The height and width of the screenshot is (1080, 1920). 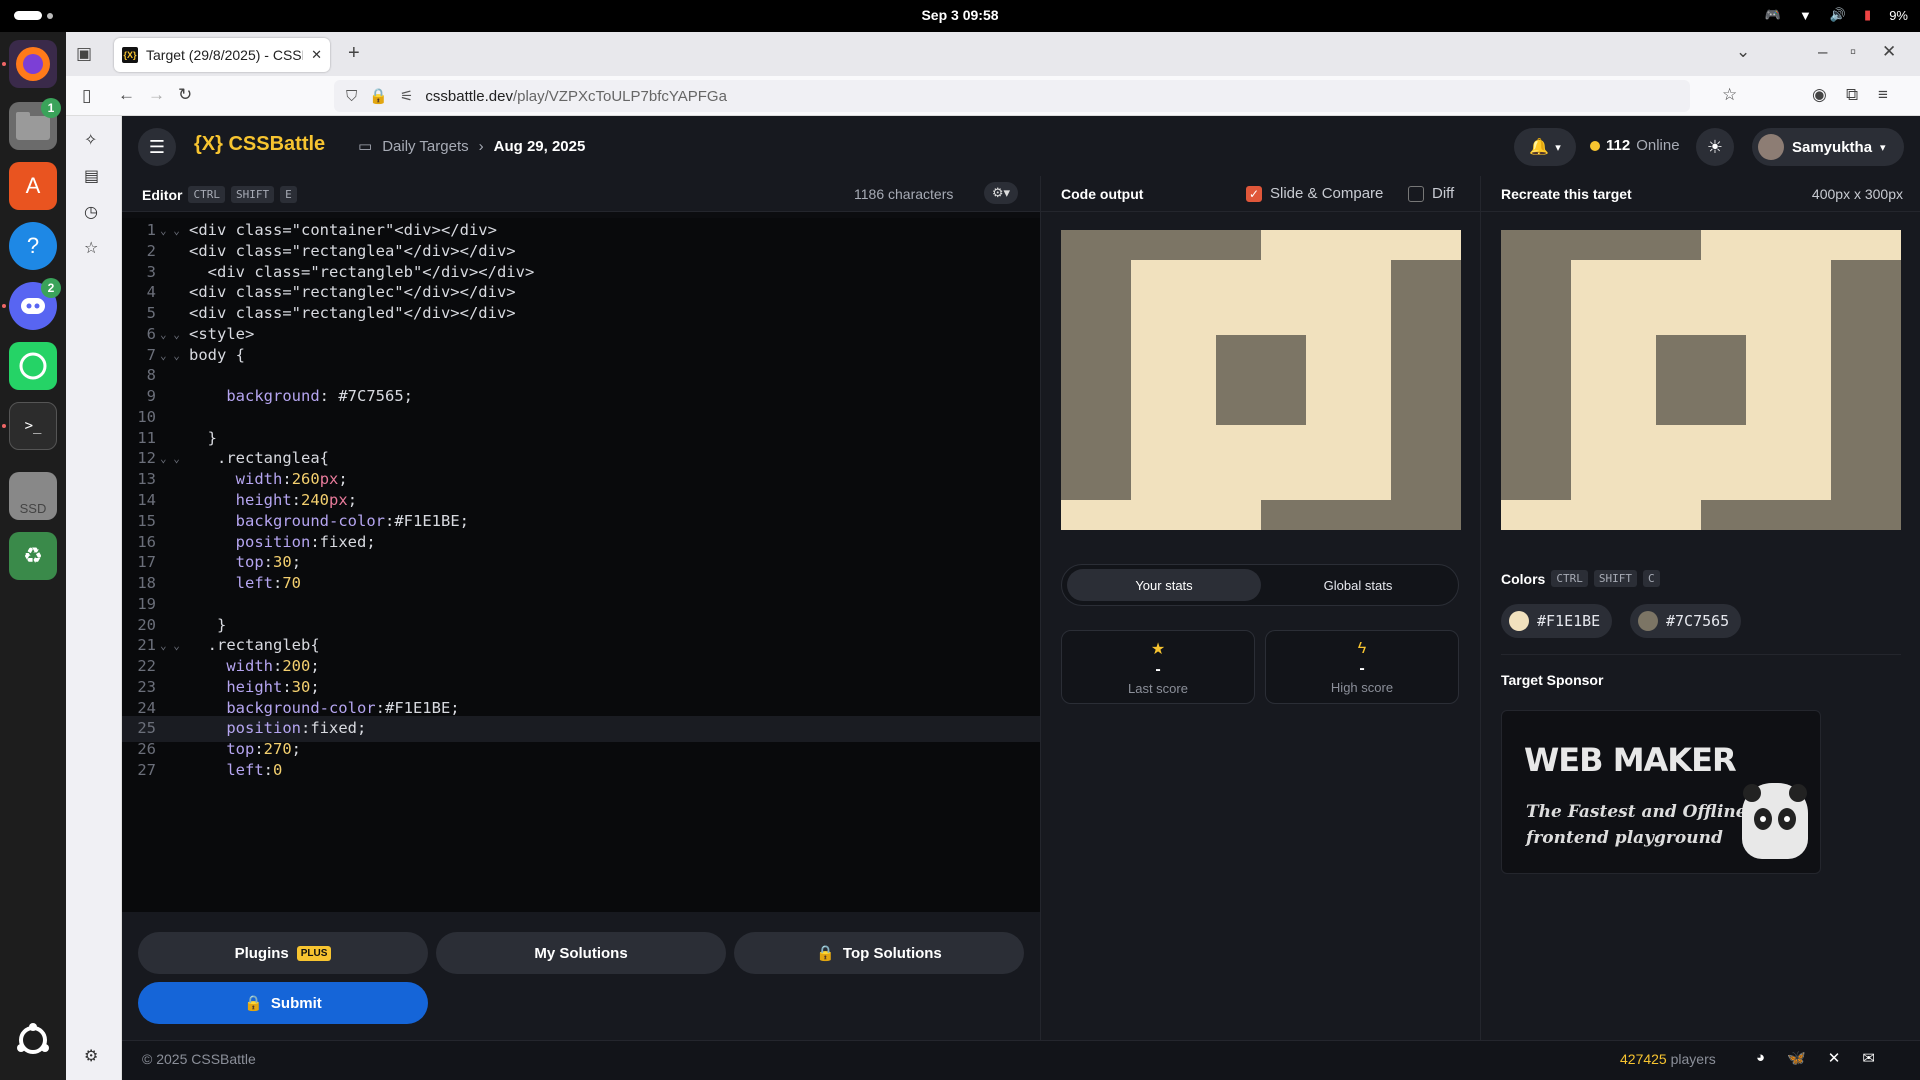 I want to click on bookmark-star-icon: ☆, so click(x=1729, y=95).